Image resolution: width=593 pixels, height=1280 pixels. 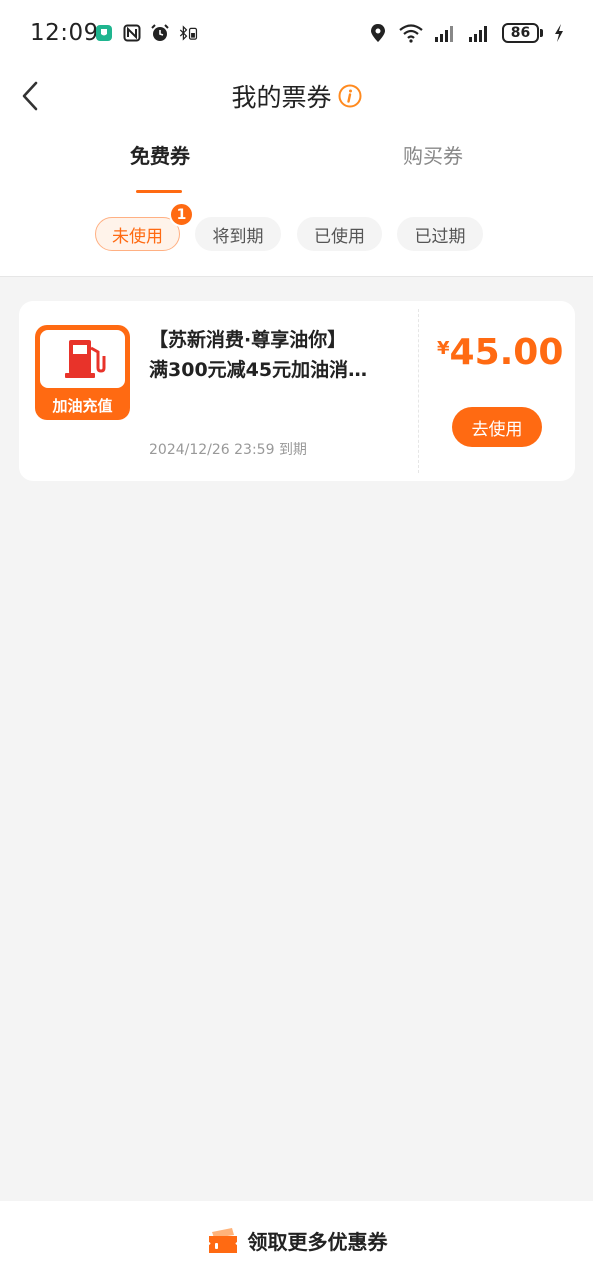 I want to click on charging-icon, so click(x=559, y=33).